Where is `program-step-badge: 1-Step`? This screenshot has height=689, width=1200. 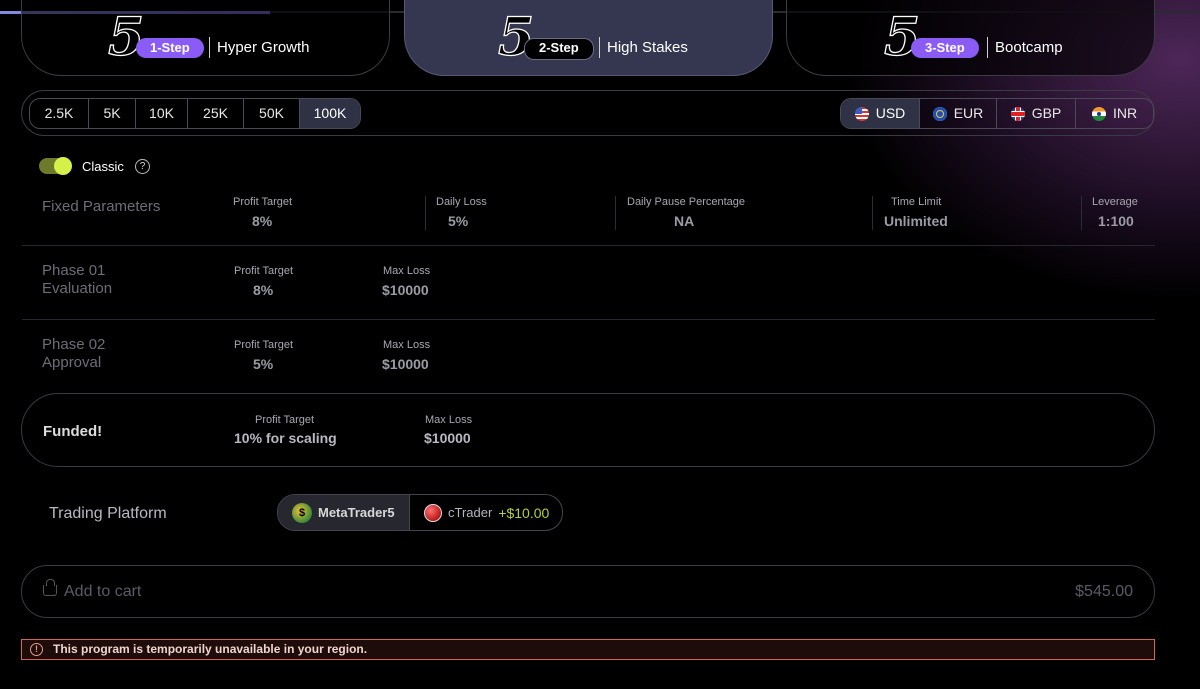
program-step-badge: 1-Step is located at coordinates (170, 48).